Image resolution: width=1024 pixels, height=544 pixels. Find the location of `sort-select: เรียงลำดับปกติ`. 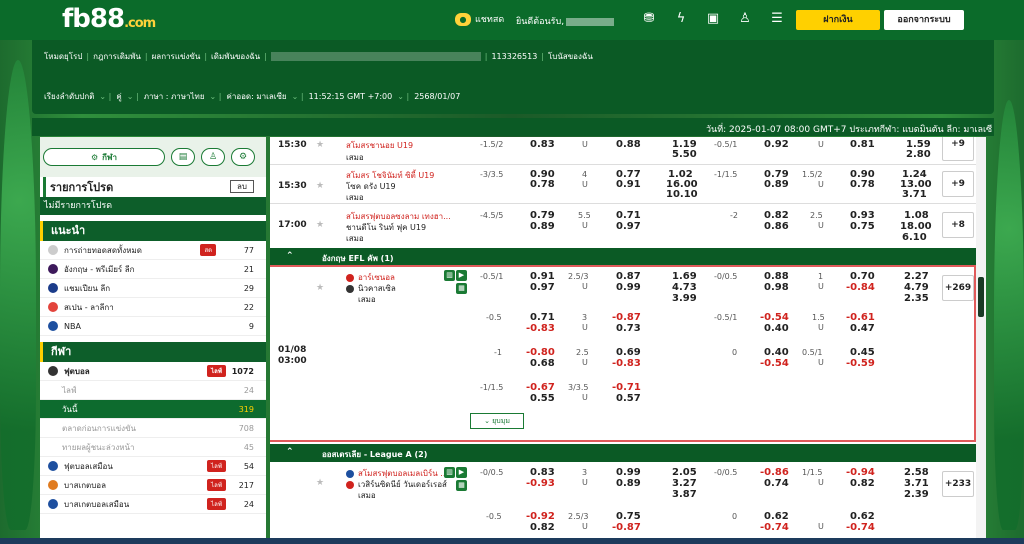

sort-select: เรียงลำดับปกติ is located at coordinates (69, 96).